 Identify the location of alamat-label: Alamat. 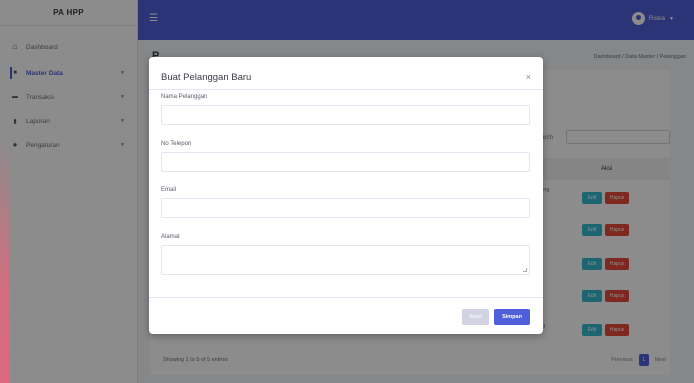
(170, 237).